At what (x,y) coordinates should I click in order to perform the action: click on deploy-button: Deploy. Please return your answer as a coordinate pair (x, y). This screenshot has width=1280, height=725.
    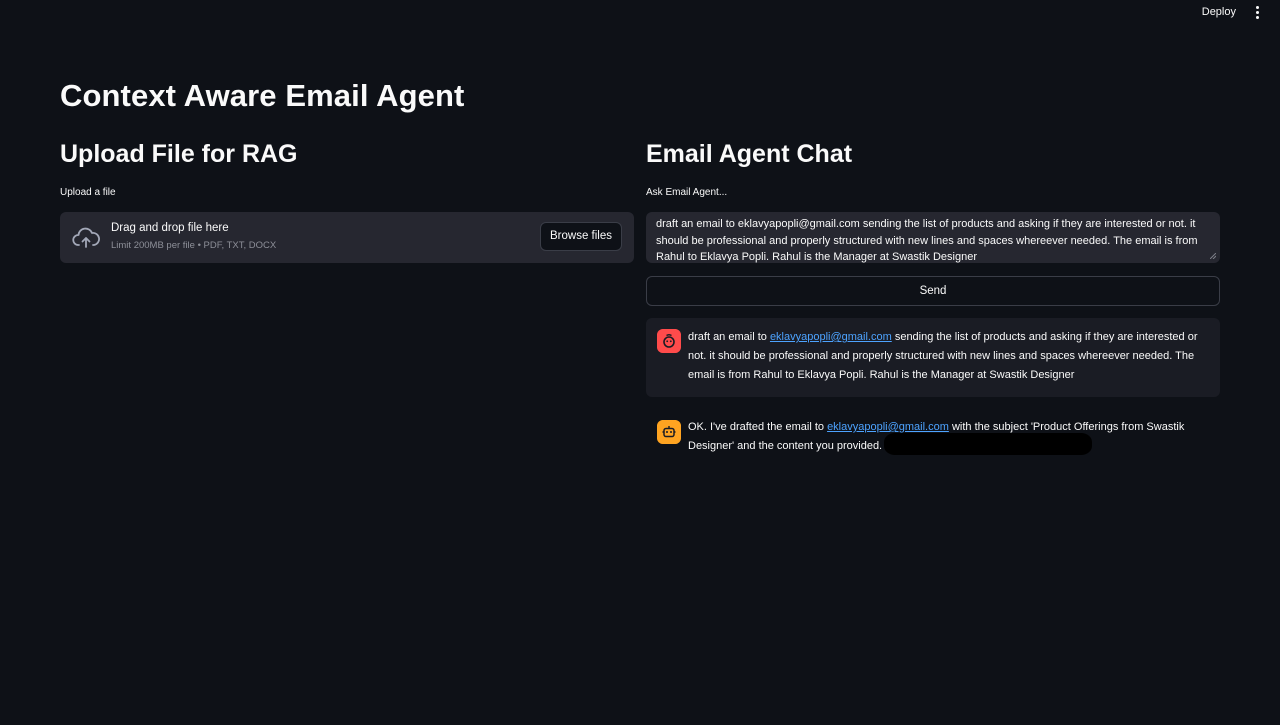
    Looking at the image, I should click on (1219, 12).